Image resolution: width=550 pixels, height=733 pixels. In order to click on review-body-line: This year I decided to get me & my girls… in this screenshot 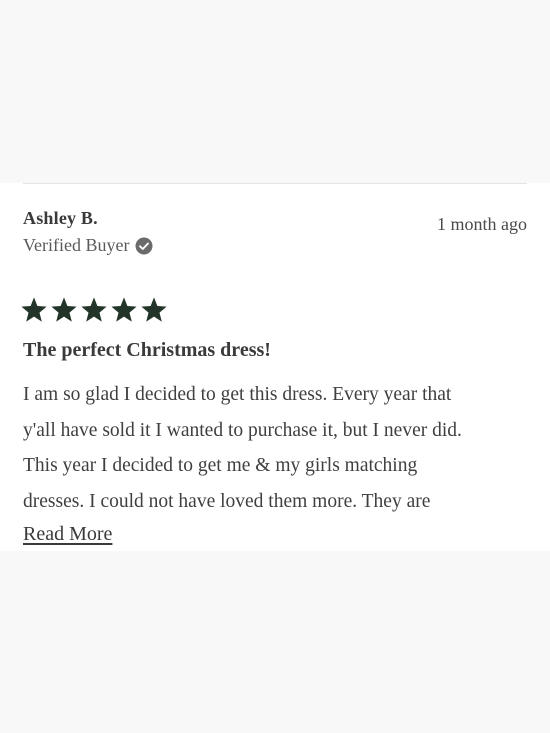, I will do `click(220, 465)`.